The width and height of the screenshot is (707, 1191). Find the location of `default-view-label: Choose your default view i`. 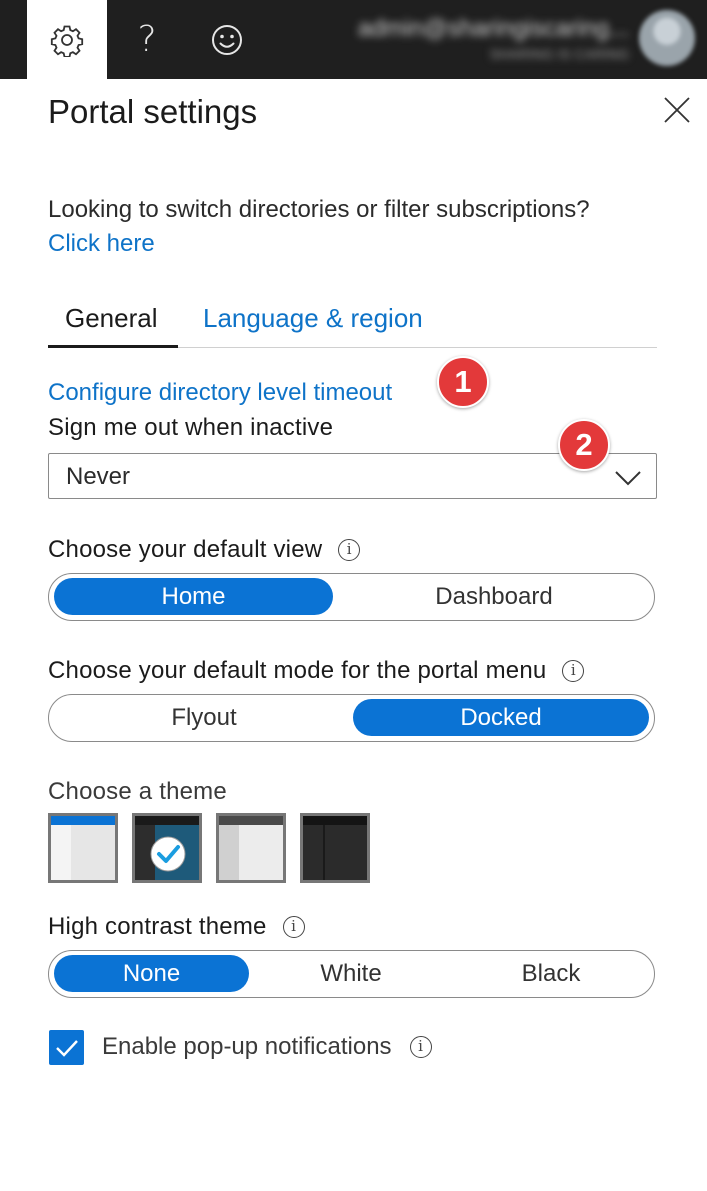

default-view-label: Choose your default view i is located at coordinates (204, 550).